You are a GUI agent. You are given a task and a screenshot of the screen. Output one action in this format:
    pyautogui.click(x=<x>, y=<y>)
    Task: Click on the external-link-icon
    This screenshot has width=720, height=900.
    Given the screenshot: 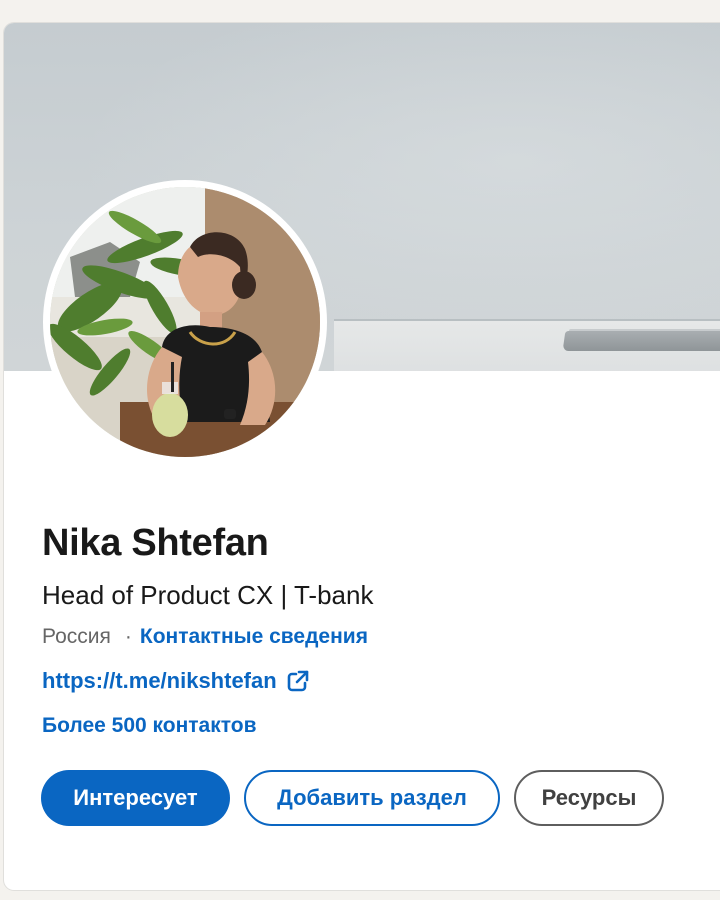 What is the action you would take?
    pyautogui.click(x=298, y=681)
    